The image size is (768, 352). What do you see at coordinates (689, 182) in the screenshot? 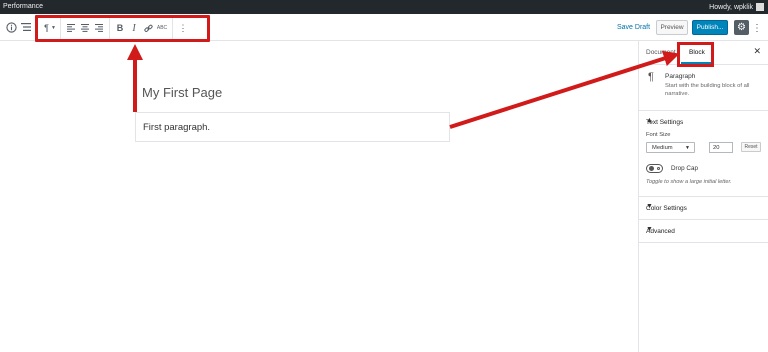
I see `drop-cap-help: Toggle to show a large initial letter.` at bounding box center [689, 182].